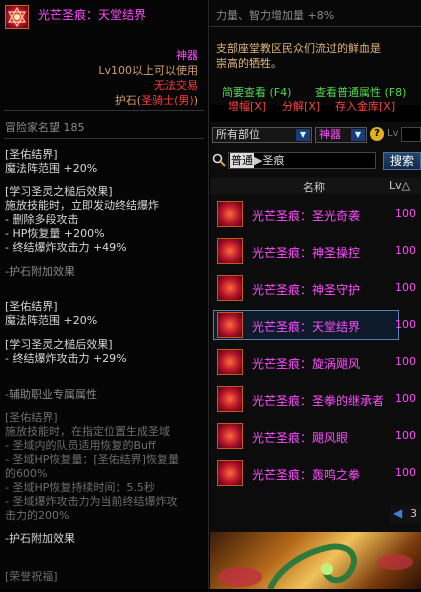  Describe the element at coordinates (242, 160) in the screenshot. I see `search-mode-toggle: 普通` at that location.